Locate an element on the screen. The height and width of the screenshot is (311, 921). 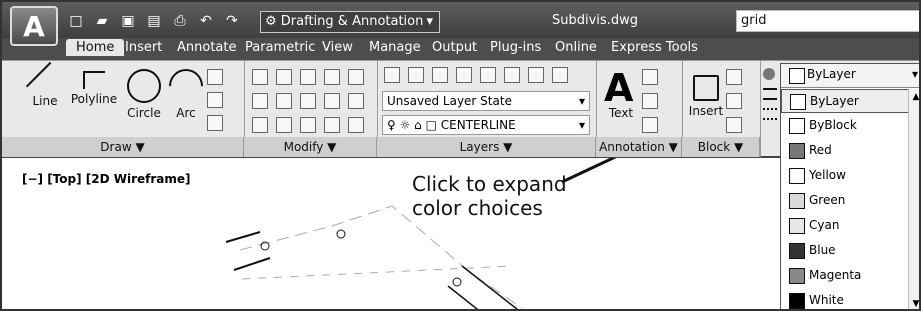
erase-icon is located at coordinates (332, 77).